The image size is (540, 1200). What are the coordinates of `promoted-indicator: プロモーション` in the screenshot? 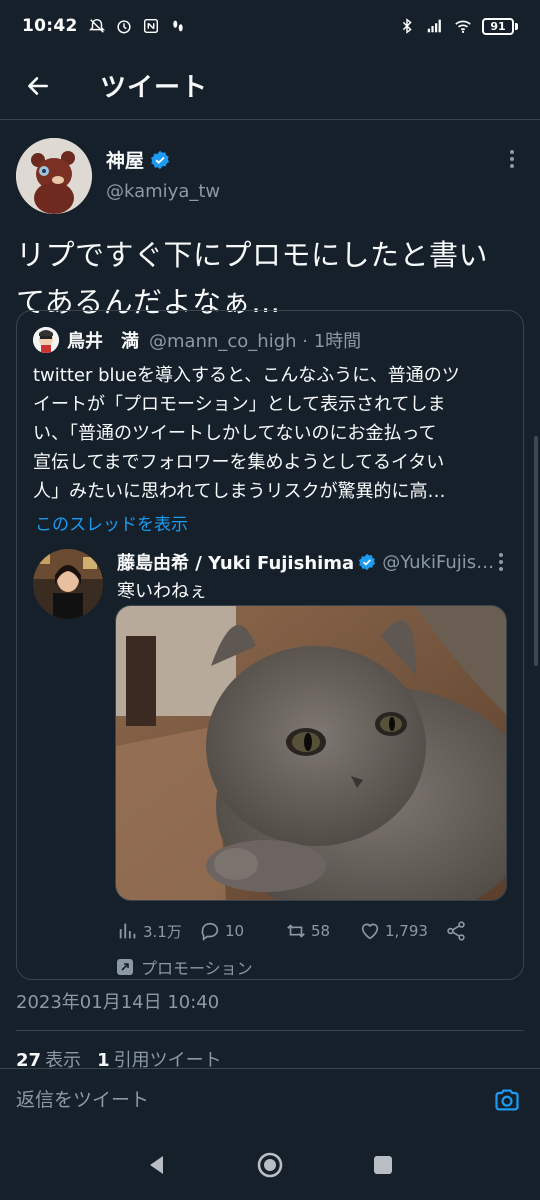 It's located at (185, 967).